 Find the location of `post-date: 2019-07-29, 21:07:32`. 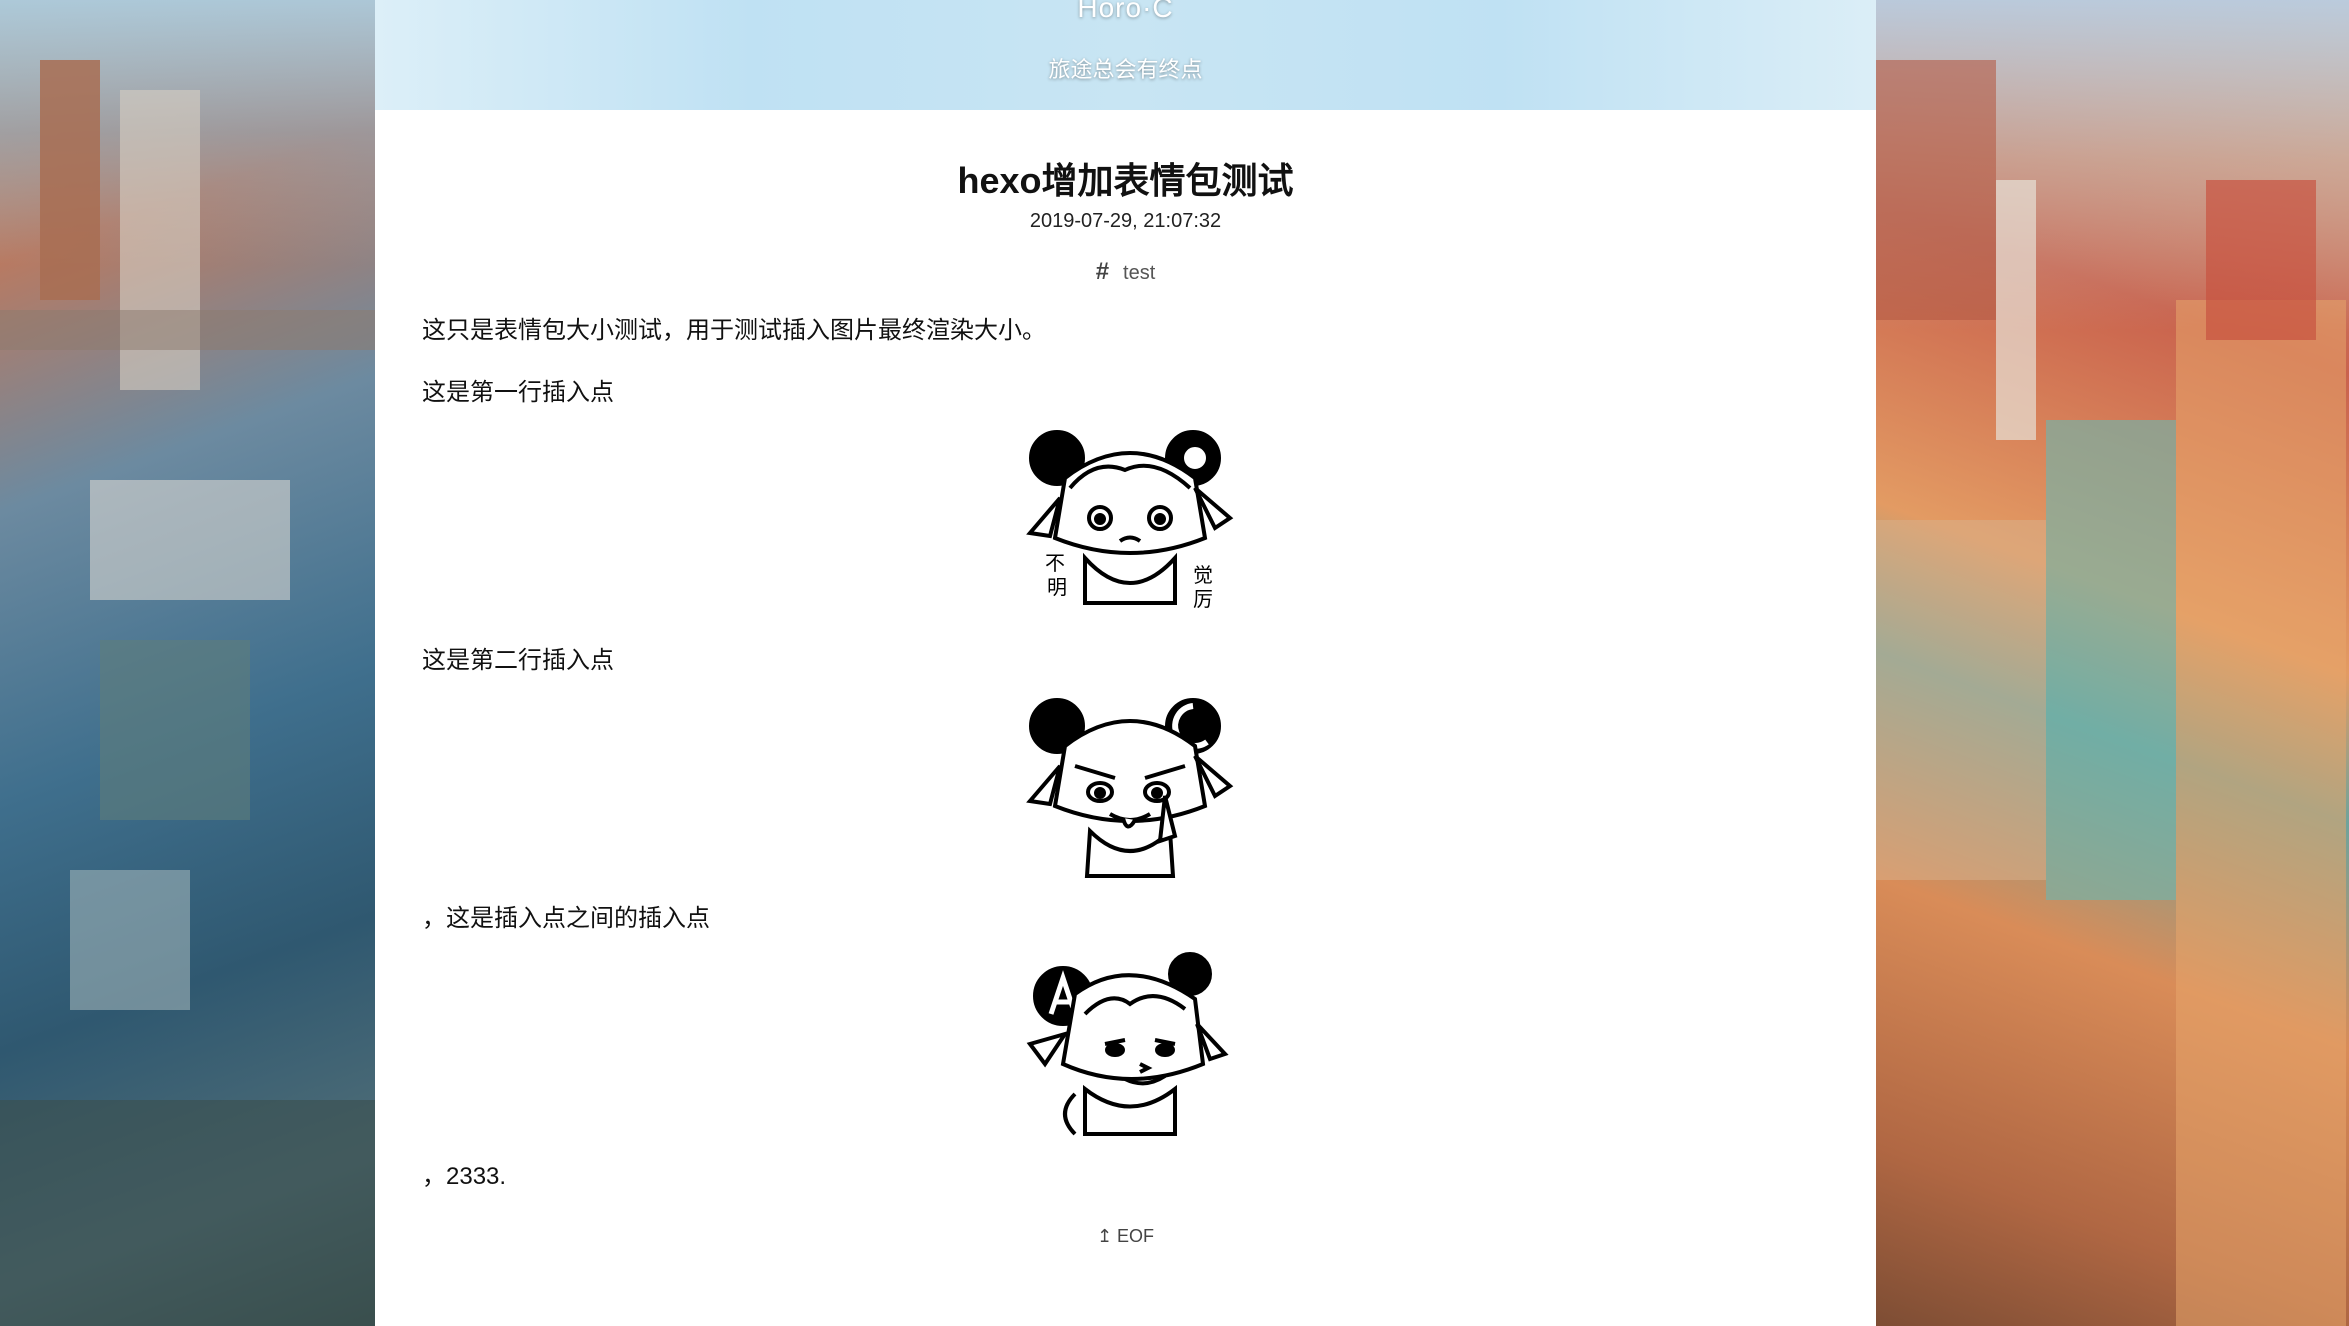

post-date: 2019-07-29, 21:07:32 is located at coordinates (1125, 221).